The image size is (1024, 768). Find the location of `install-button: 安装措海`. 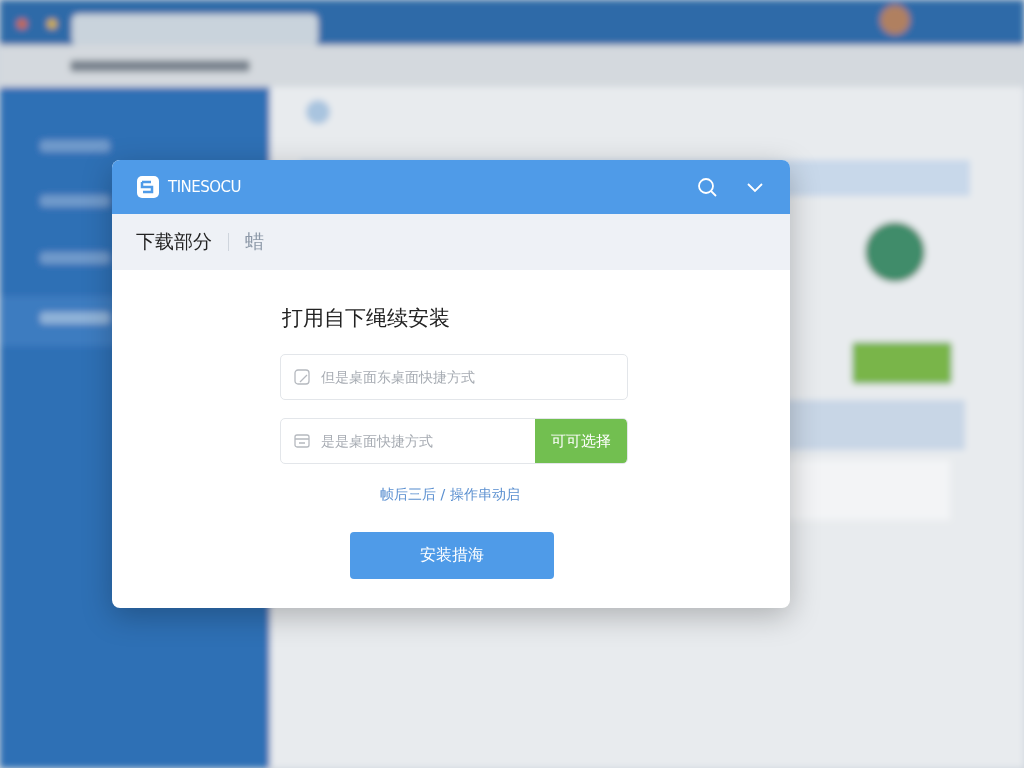

install-button: 安装措海 is located at coordinates (452, 555).